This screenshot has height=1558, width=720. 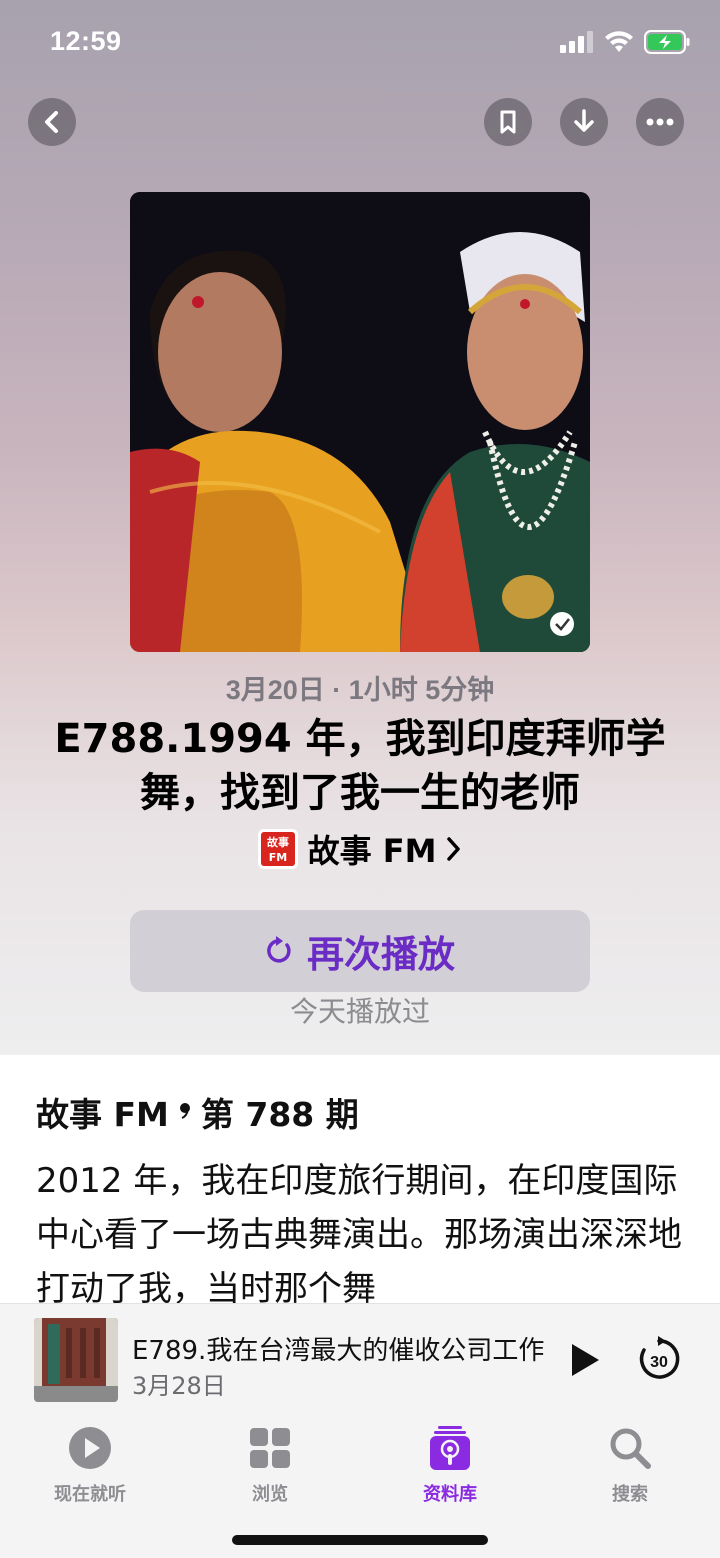 I want to click on chevron-right-icon, so click(x=454, y=849).